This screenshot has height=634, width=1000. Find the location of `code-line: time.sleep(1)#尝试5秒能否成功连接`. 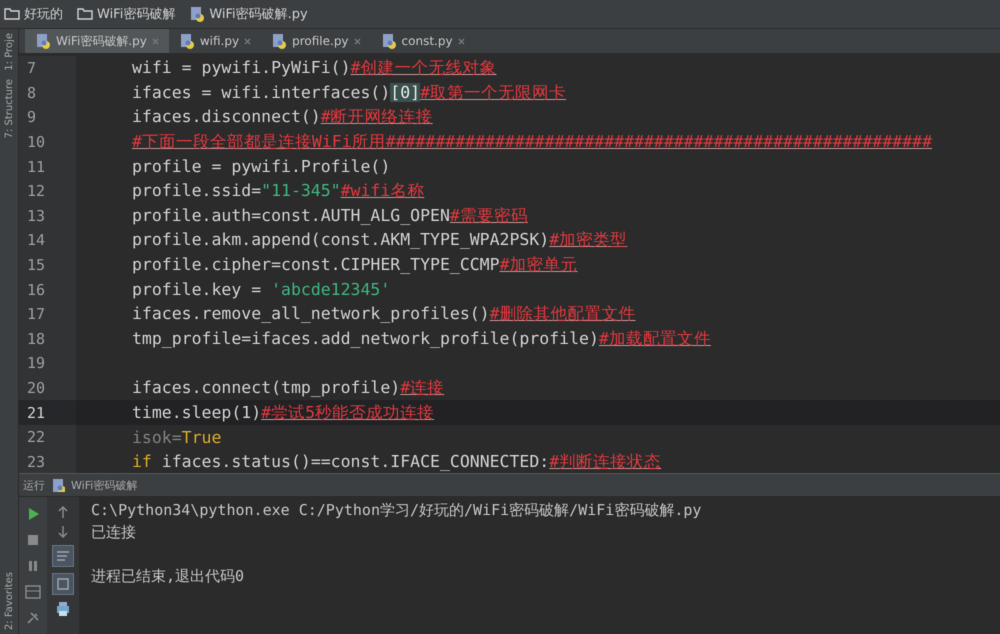

code-line: time.sleep(1)#尝试5秒能否成功连接 is located at coordinates (283, 412).